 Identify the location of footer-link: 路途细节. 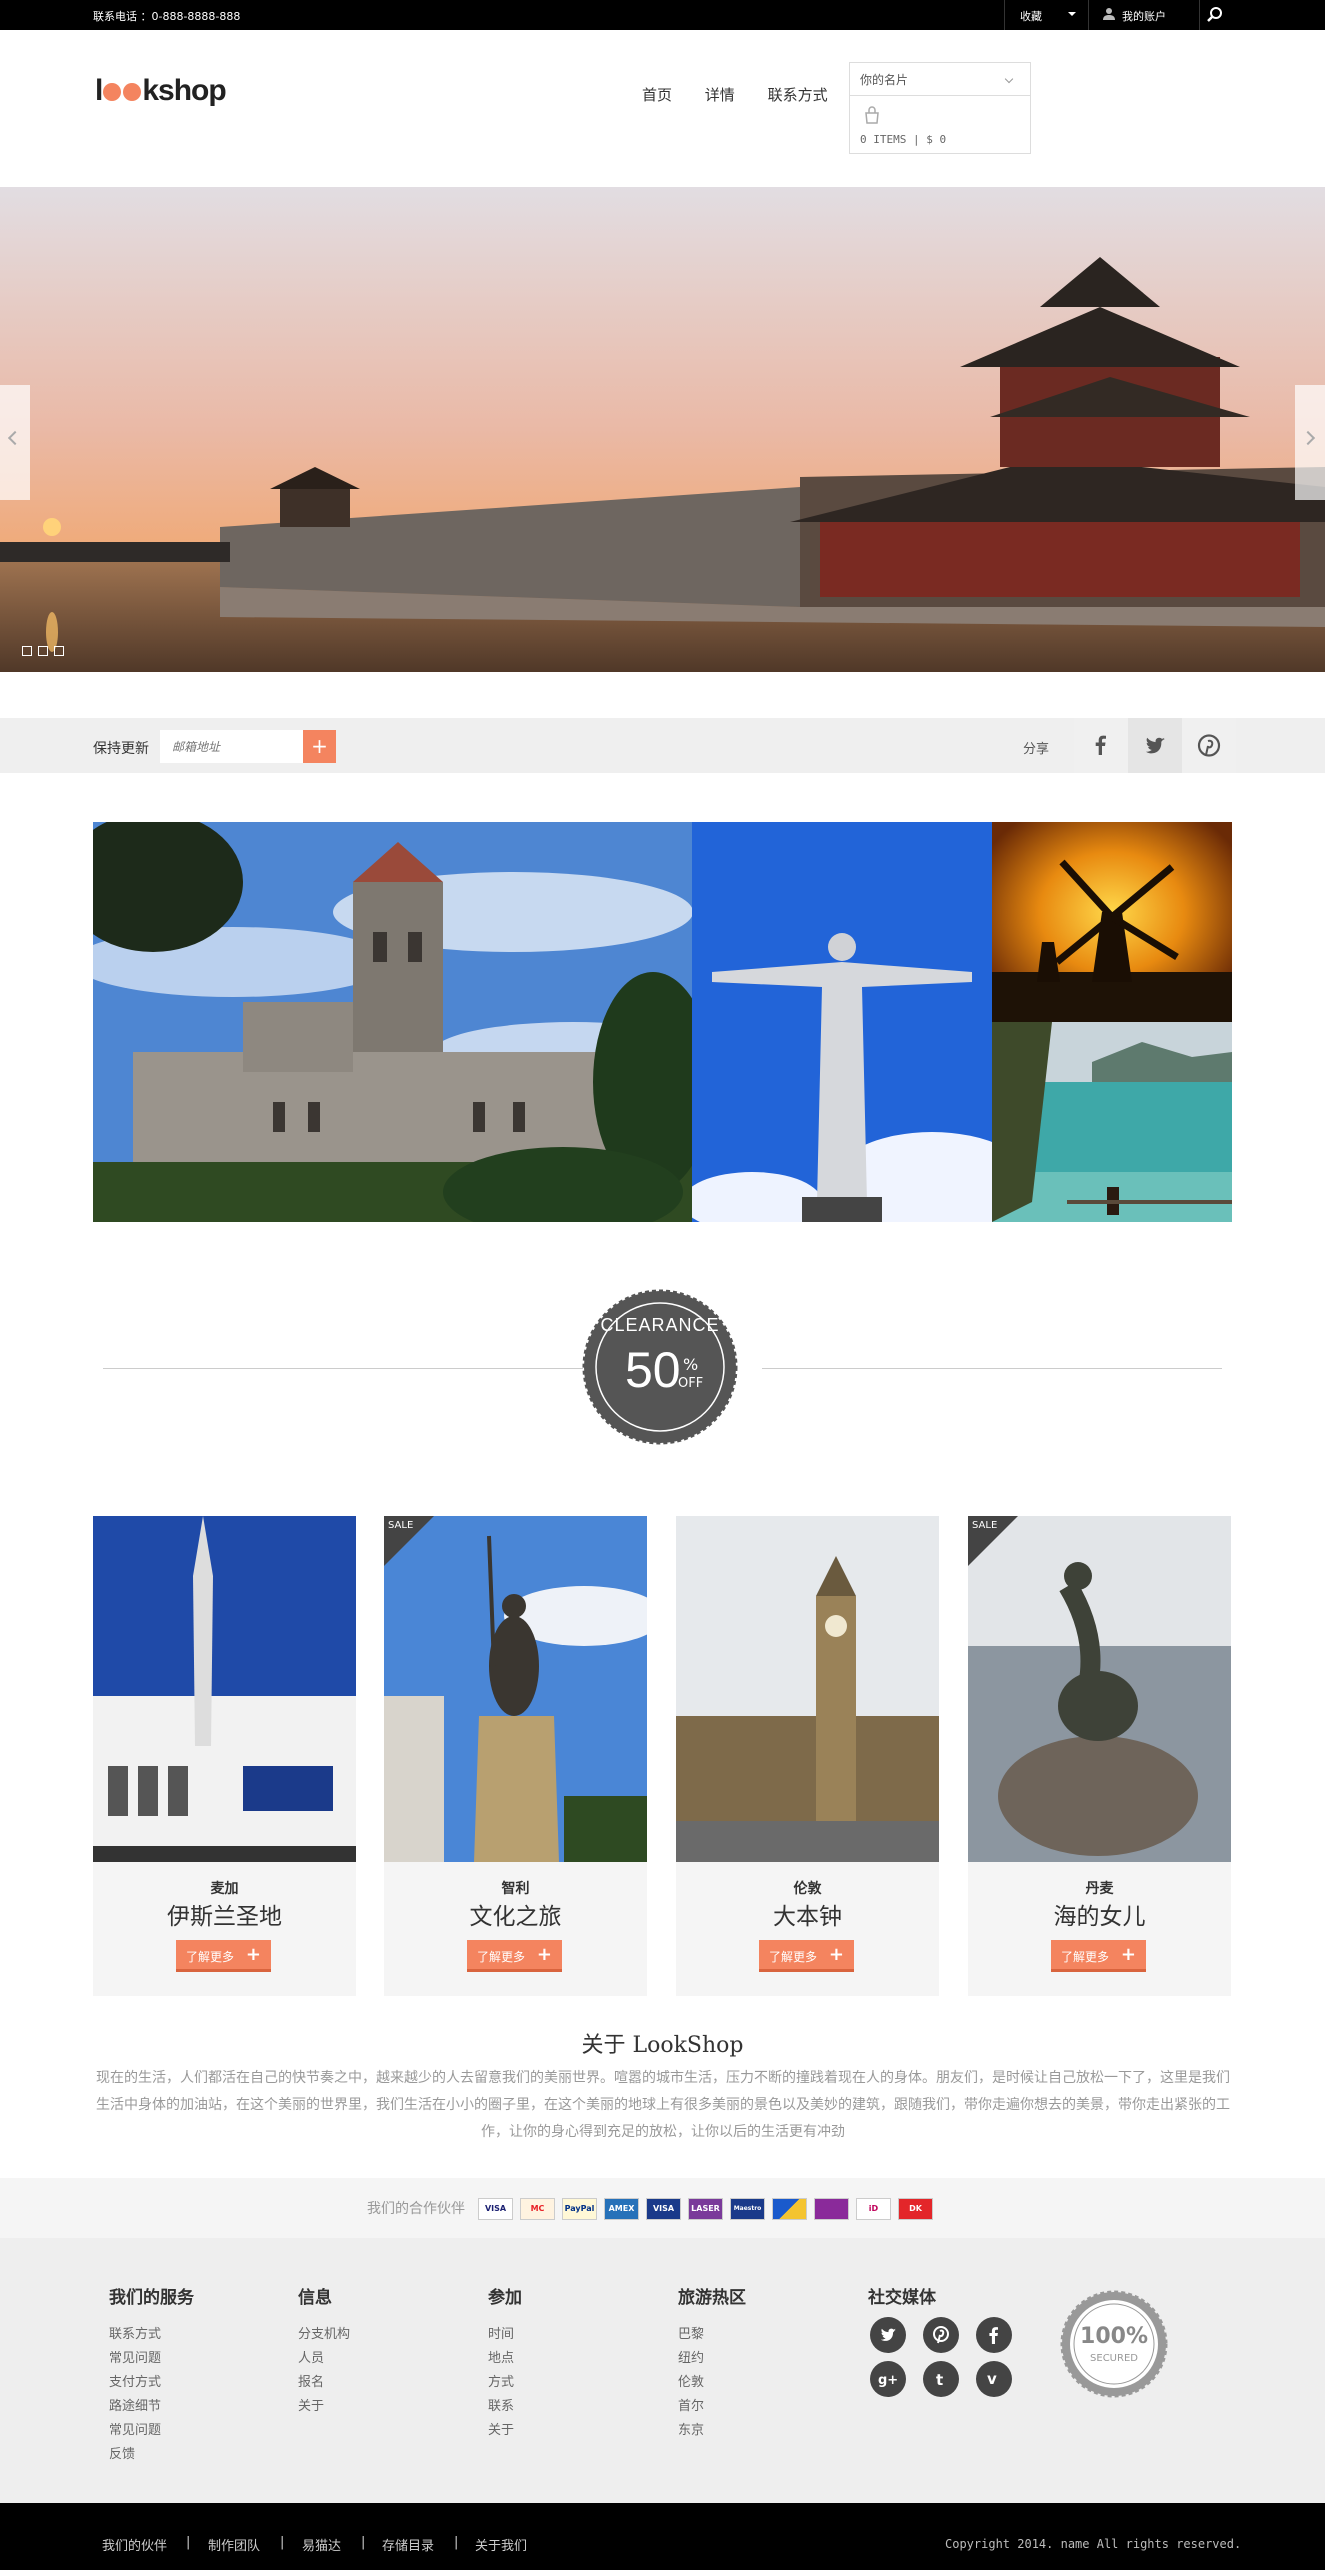
(151, 2407).